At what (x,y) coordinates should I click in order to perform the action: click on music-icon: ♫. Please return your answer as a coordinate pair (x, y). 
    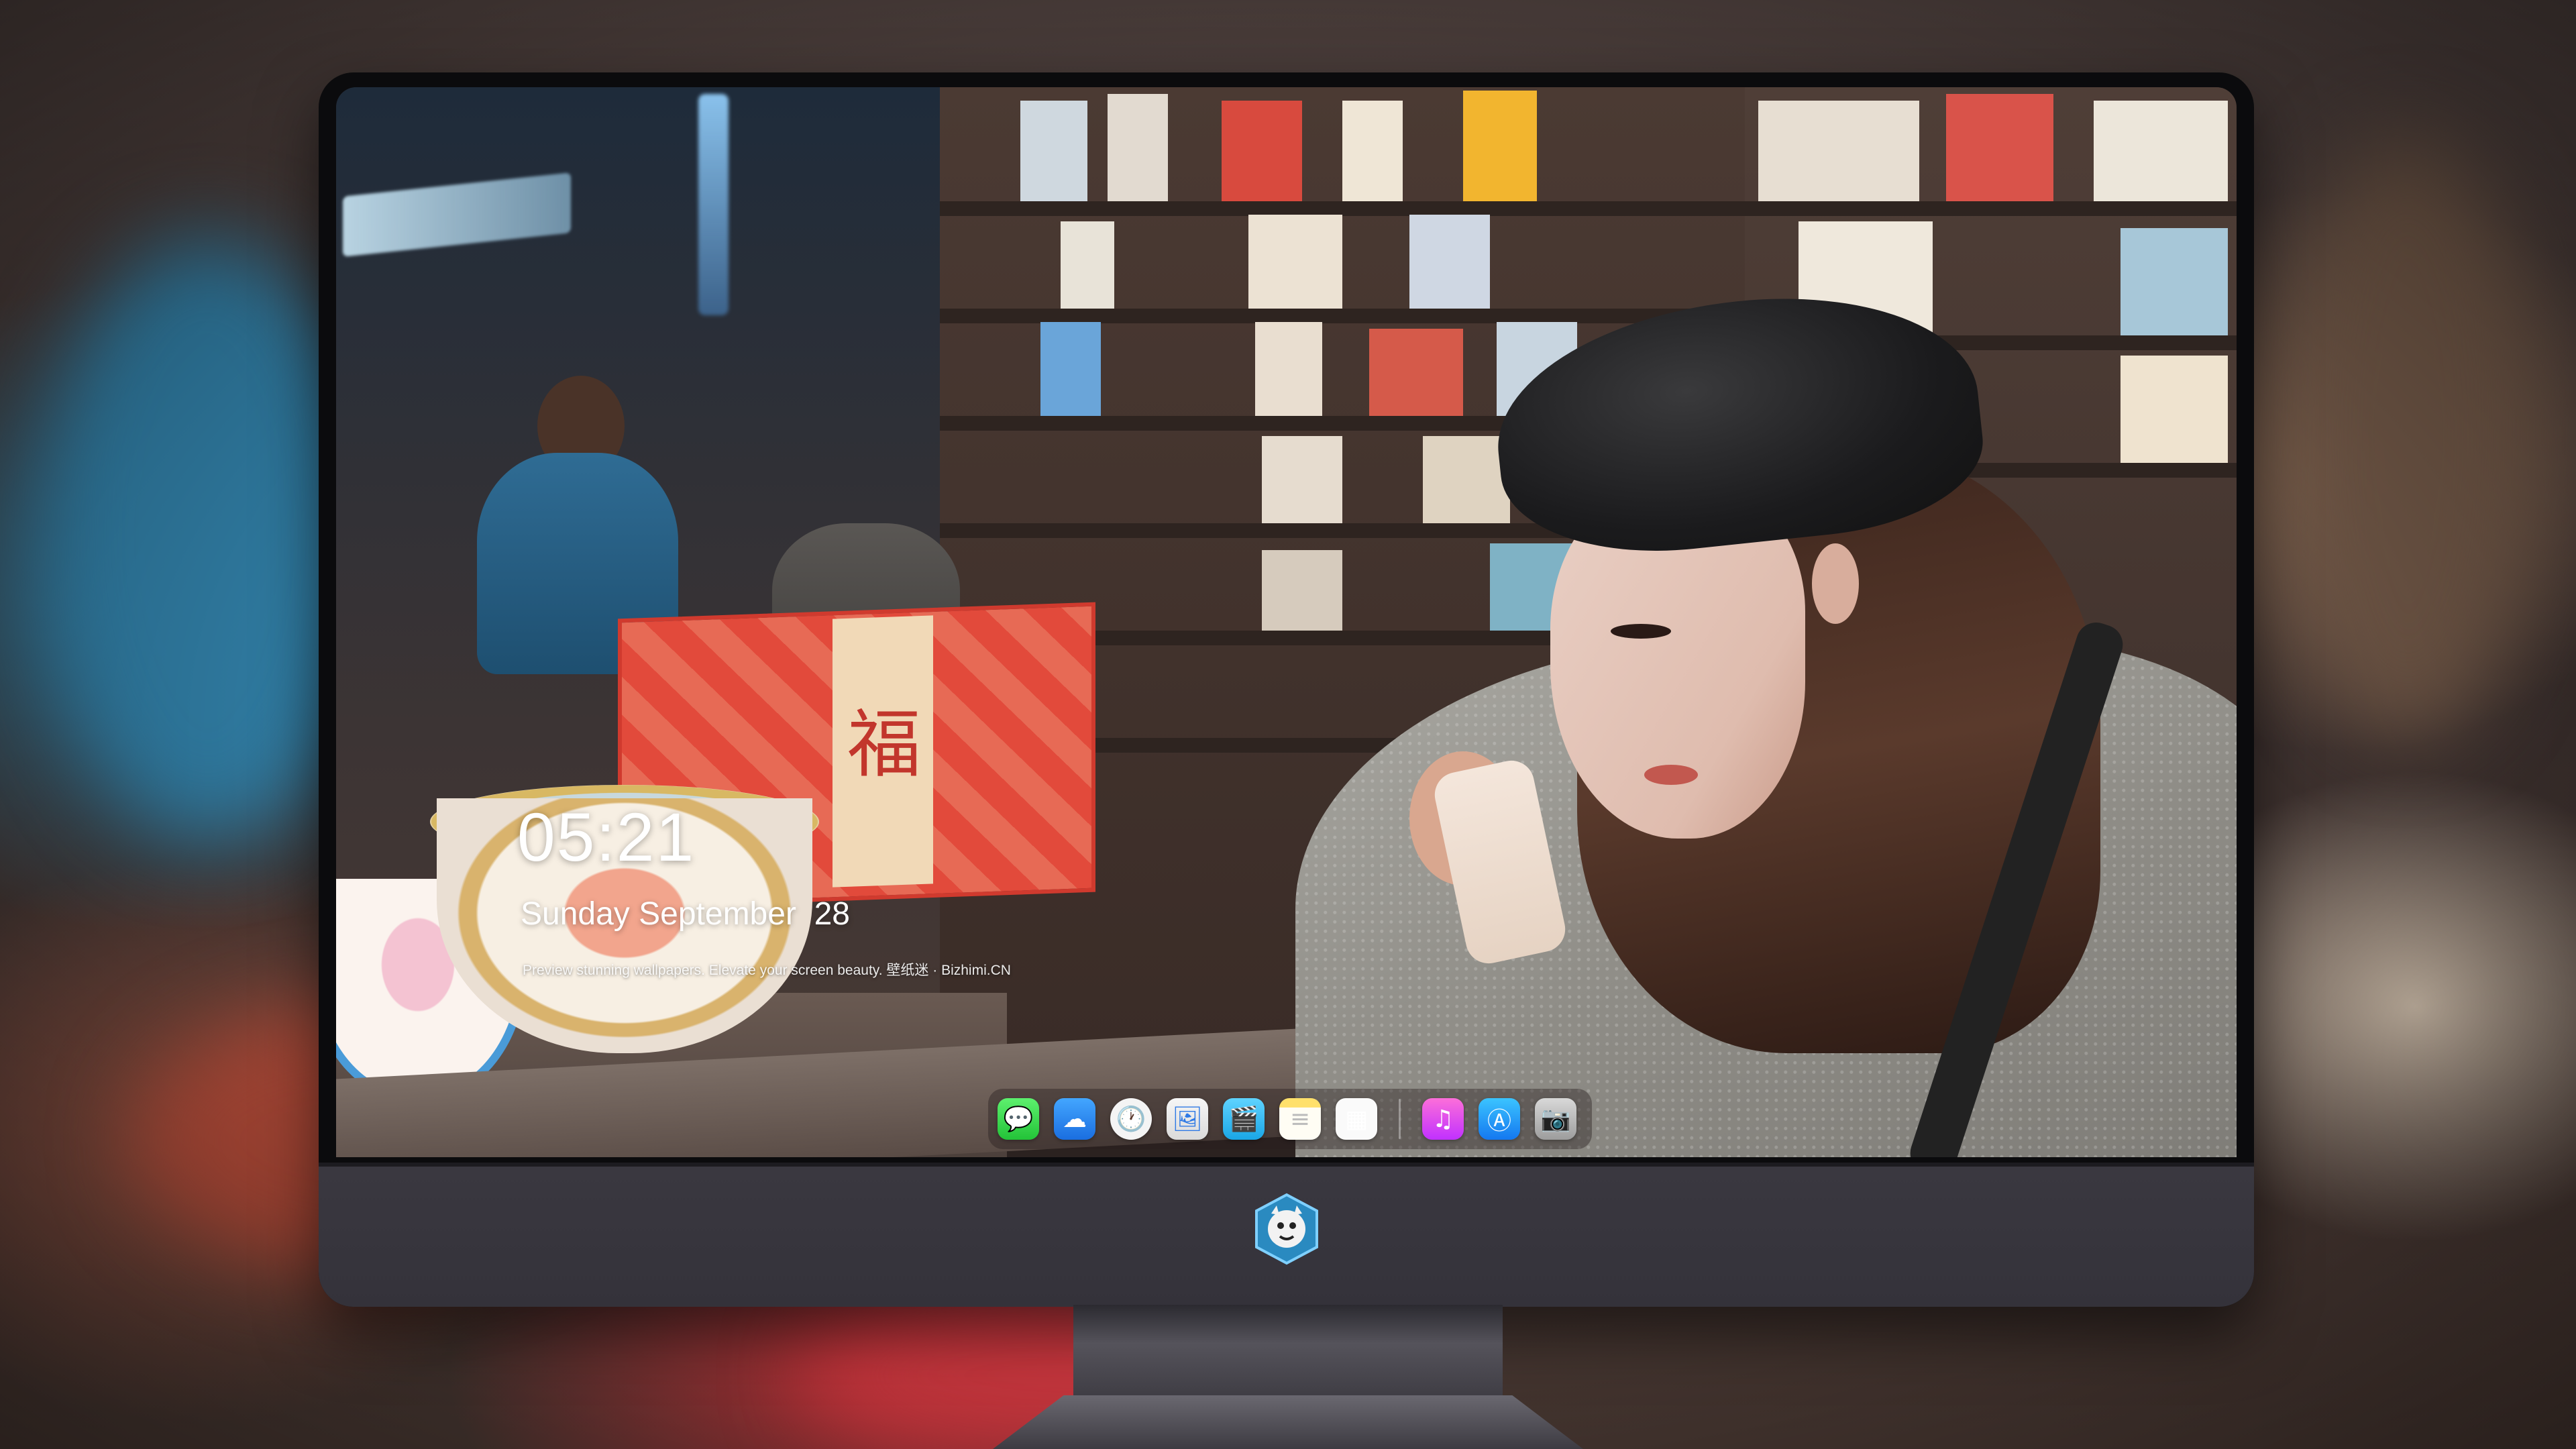
    Looking at the image, I should click on (1443, 1119).